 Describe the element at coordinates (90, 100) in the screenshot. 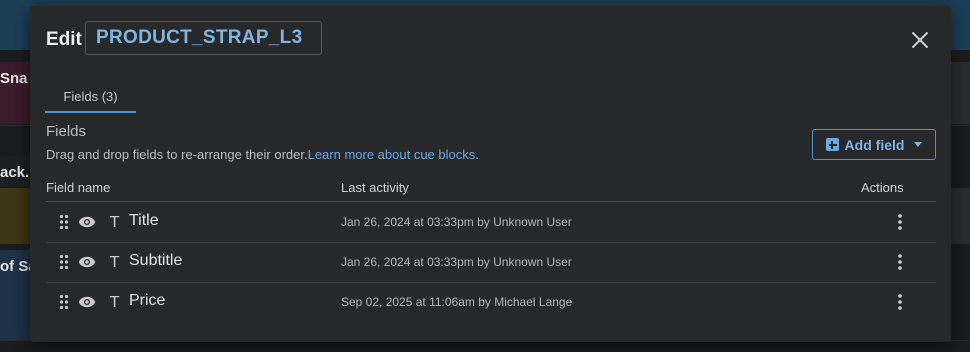

I see `tab-fields: Fields (3)` at that location.